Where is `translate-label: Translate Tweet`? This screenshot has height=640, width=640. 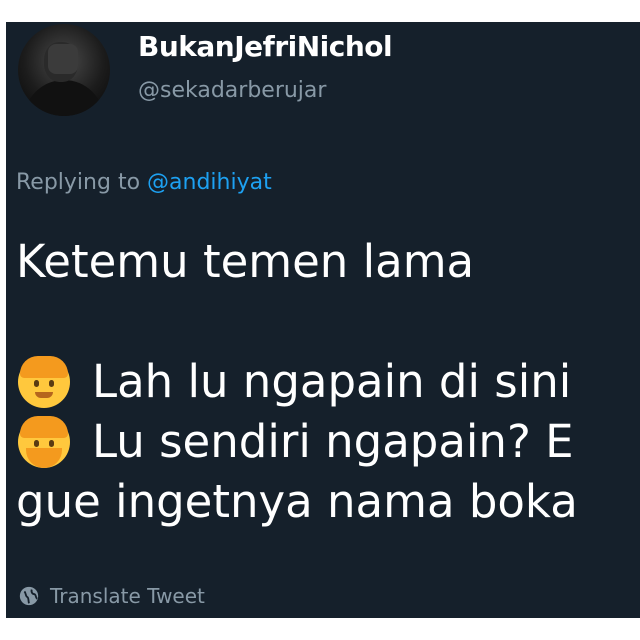
translate-label: Translate Tweet is located at coordinates (127, 596).